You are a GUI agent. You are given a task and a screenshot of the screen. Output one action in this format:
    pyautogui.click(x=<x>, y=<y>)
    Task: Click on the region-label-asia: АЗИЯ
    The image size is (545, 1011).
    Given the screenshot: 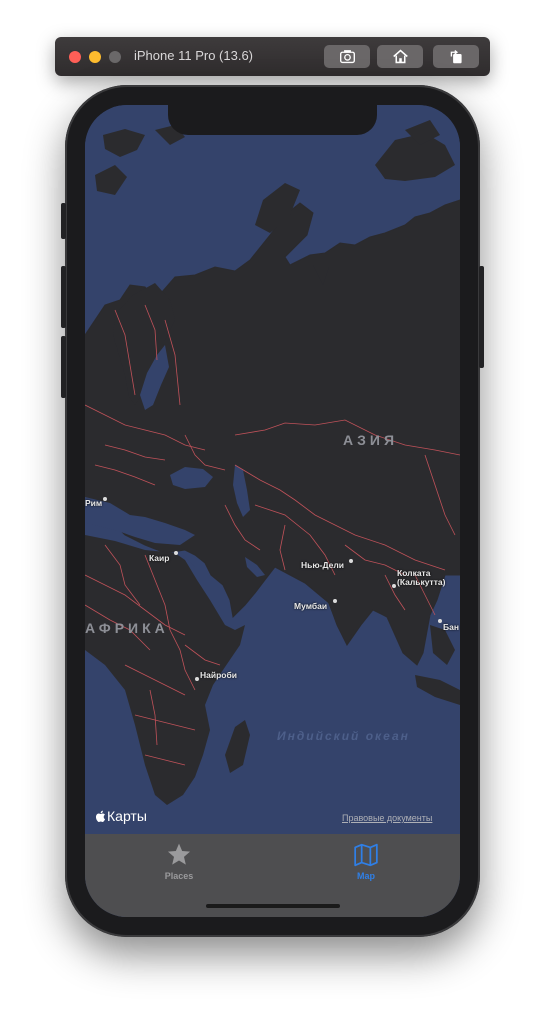 What is the action you would take?
    pyautogui.click(x=371, y=440)
    